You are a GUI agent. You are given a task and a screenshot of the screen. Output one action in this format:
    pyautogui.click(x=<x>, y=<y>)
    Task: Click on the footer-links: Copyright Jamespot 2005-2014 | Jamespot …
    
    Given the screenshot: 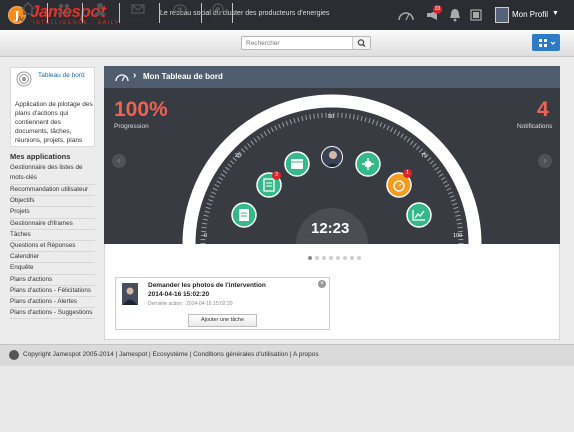 What is the action you would take?
    pyautogui.click(x=171, y=354)
    